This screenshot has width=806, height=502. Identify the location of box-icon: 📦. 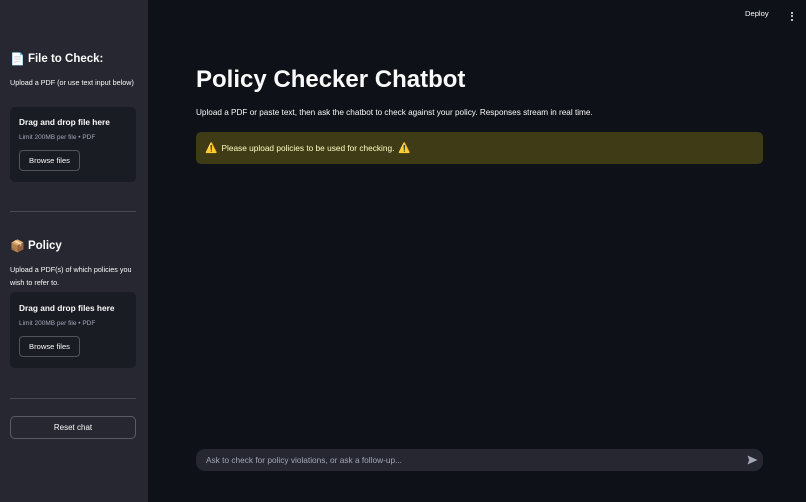
(17, 246).